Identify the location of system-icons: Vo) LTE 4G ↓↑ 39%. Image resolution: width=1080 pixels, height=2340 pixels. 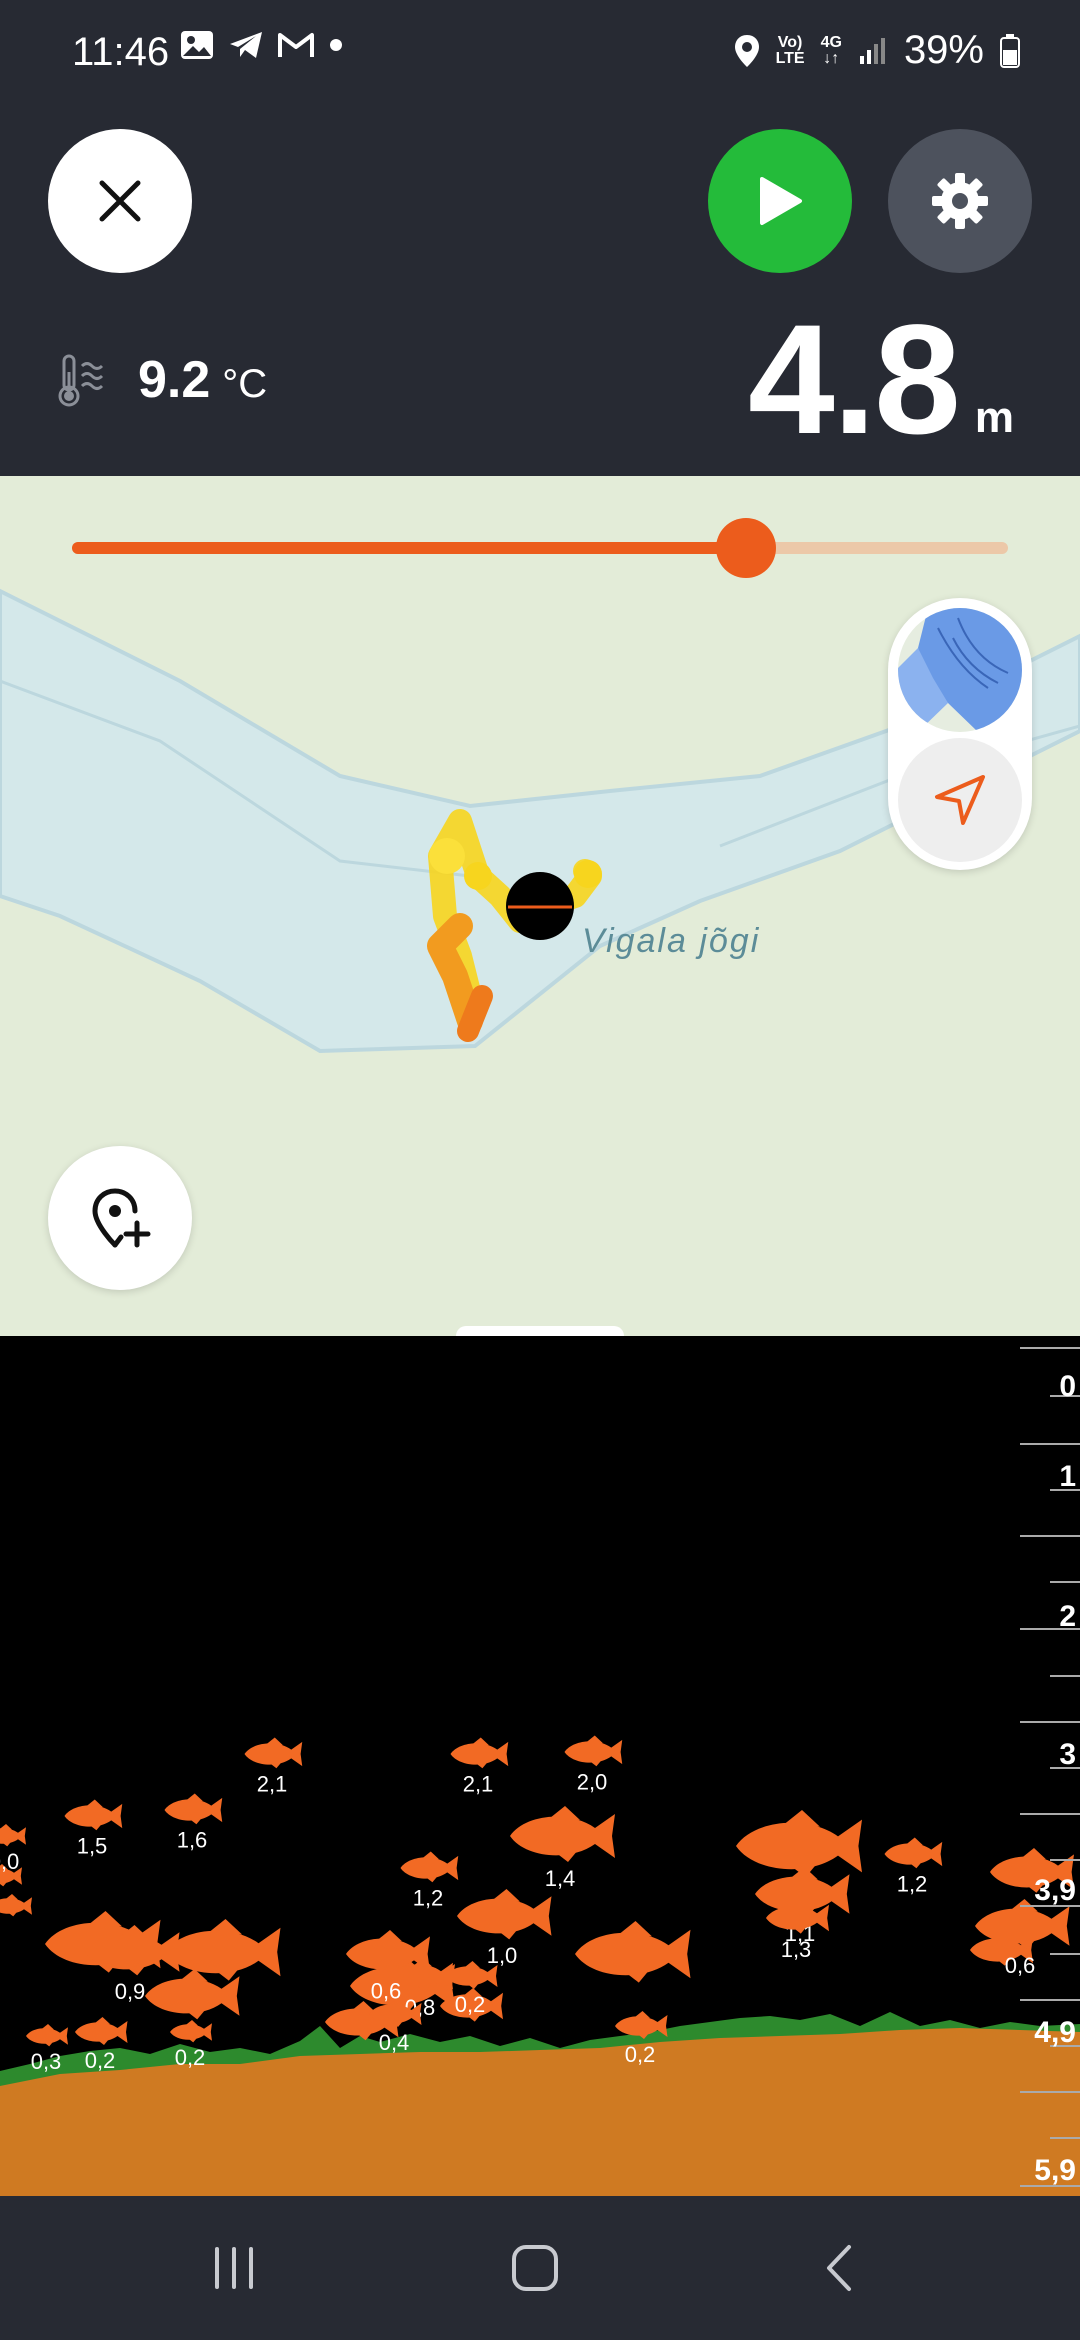
(877, 50).